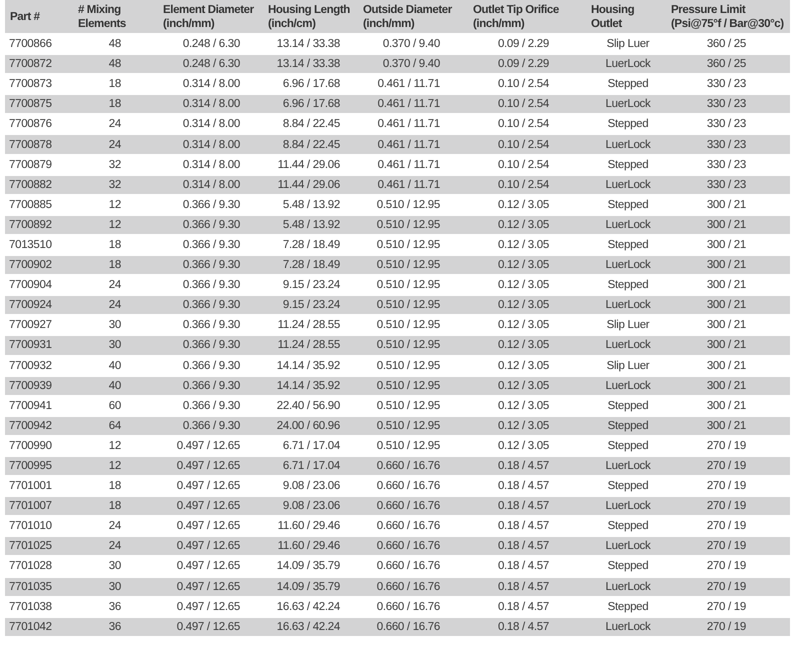 The width and height of the screenshot is (799, 648). I want to click on table-cell-text: 7700931, so click(30, 345).